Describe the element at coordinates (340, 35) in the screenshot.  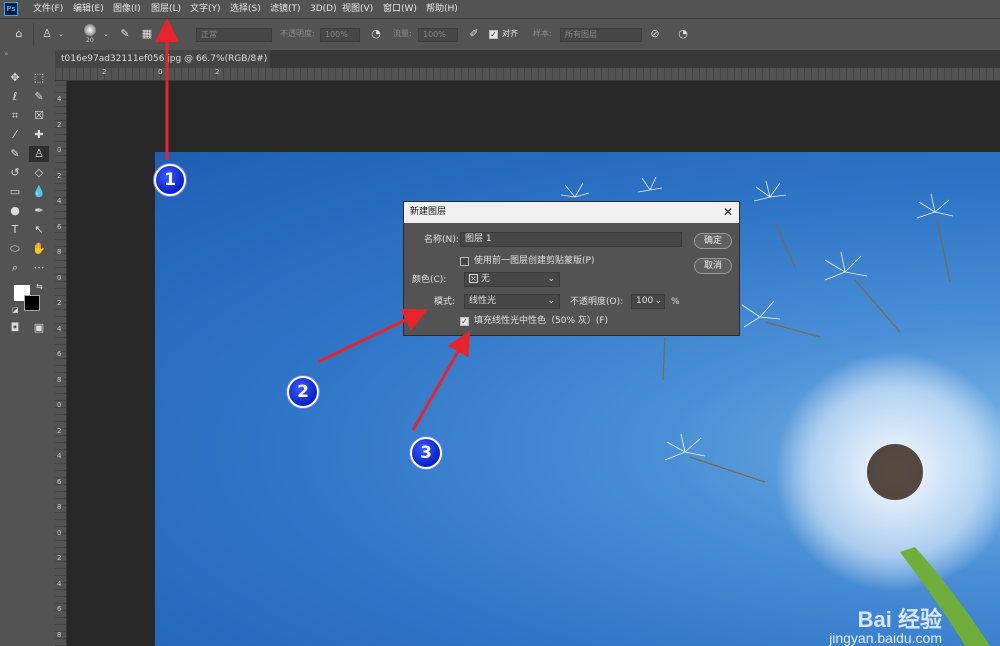
I see `opacity-input: 100%` at that location.